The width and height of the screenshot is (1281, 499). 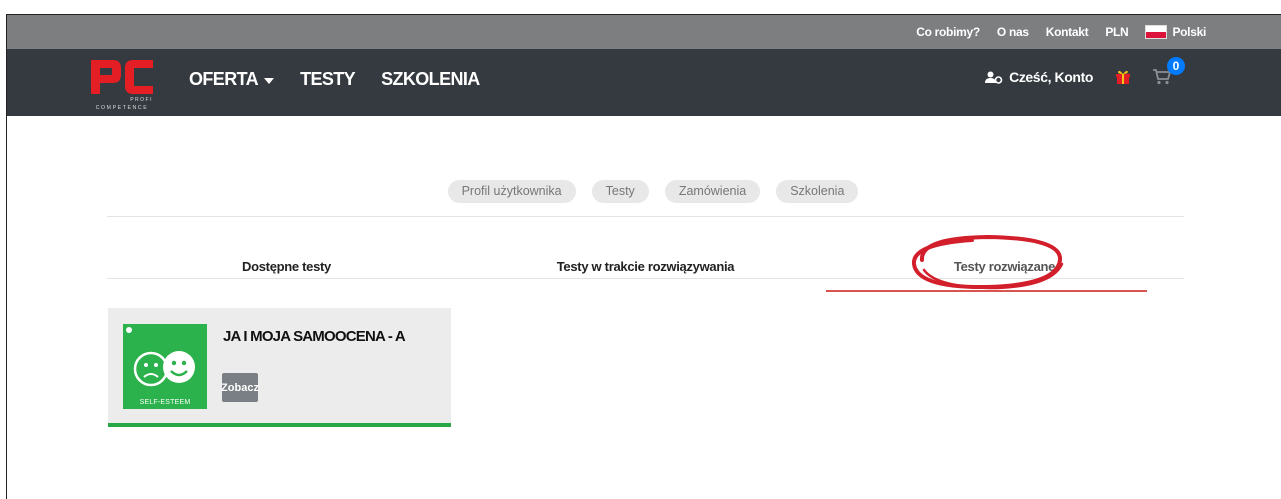 What do you see at coordinates (141, 100) in the screenshot?
I see `svg-text: PROFI` at bounding box center [141, 100].